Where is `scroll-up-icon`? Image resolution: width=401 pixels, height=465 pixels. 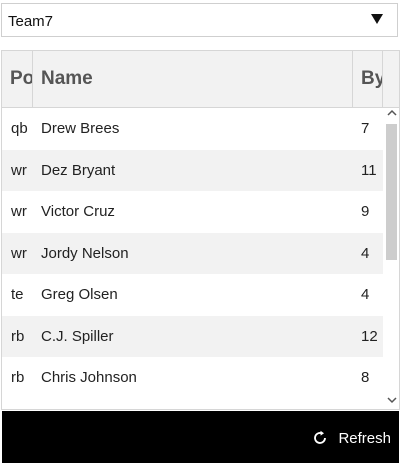 scroll-up-icon is located at coordinates (391, 115).